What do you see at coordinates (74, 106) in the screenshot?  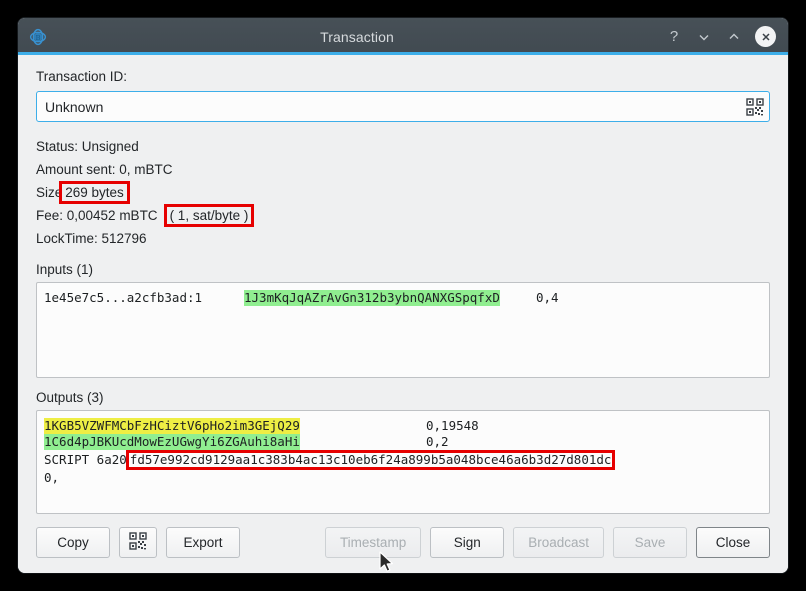 I see `txid-value: Unknown` at bounding box center [74, 106].